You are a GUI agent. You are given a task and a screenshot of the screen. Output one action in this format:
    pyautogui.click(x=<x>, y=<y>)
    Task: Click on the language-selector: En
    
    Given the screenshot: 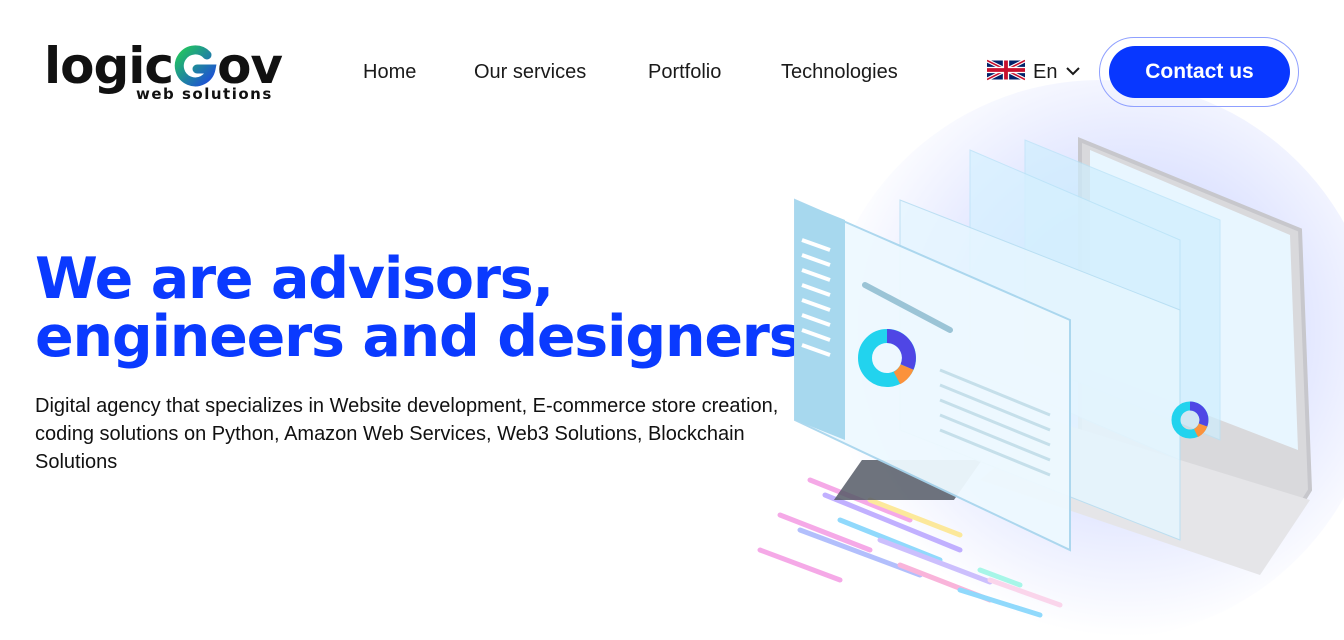 What is the action you would take?
    pyautogui.click(x=1033, y=72)
    